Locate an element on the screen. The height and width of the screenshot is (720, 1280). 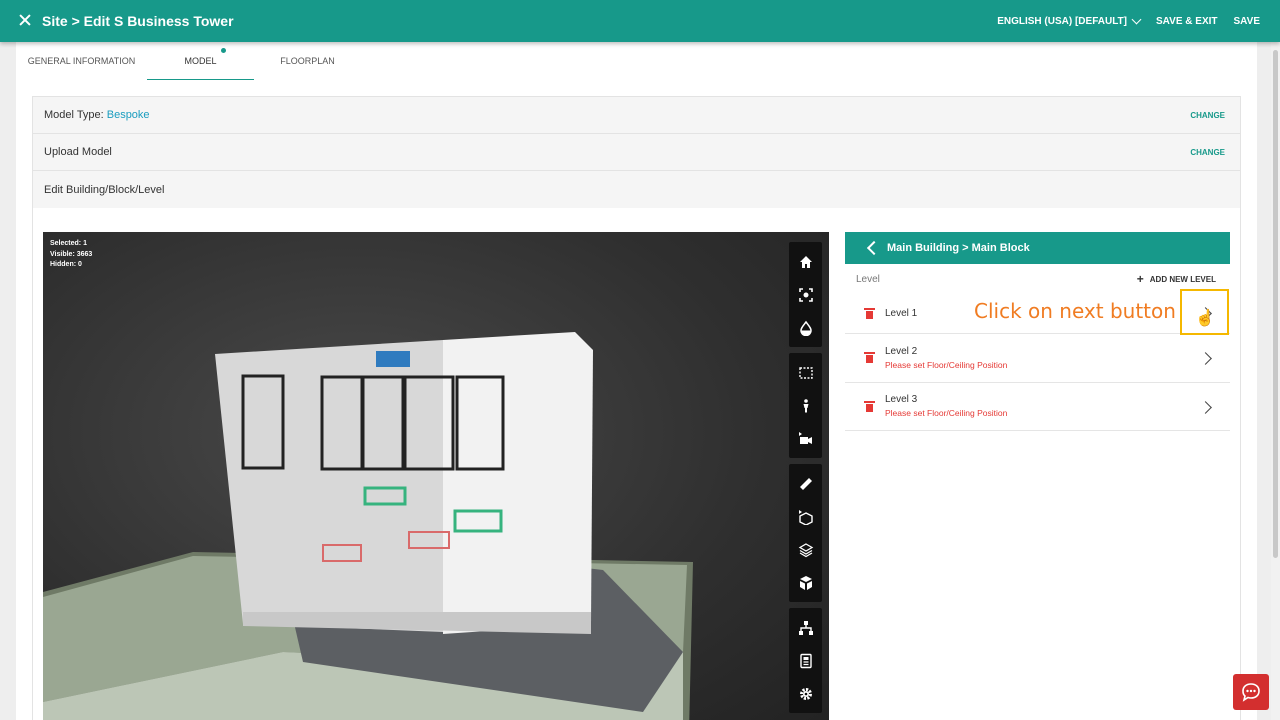
viewer-toolbar-group-settings is located at coordinates (805, 660).